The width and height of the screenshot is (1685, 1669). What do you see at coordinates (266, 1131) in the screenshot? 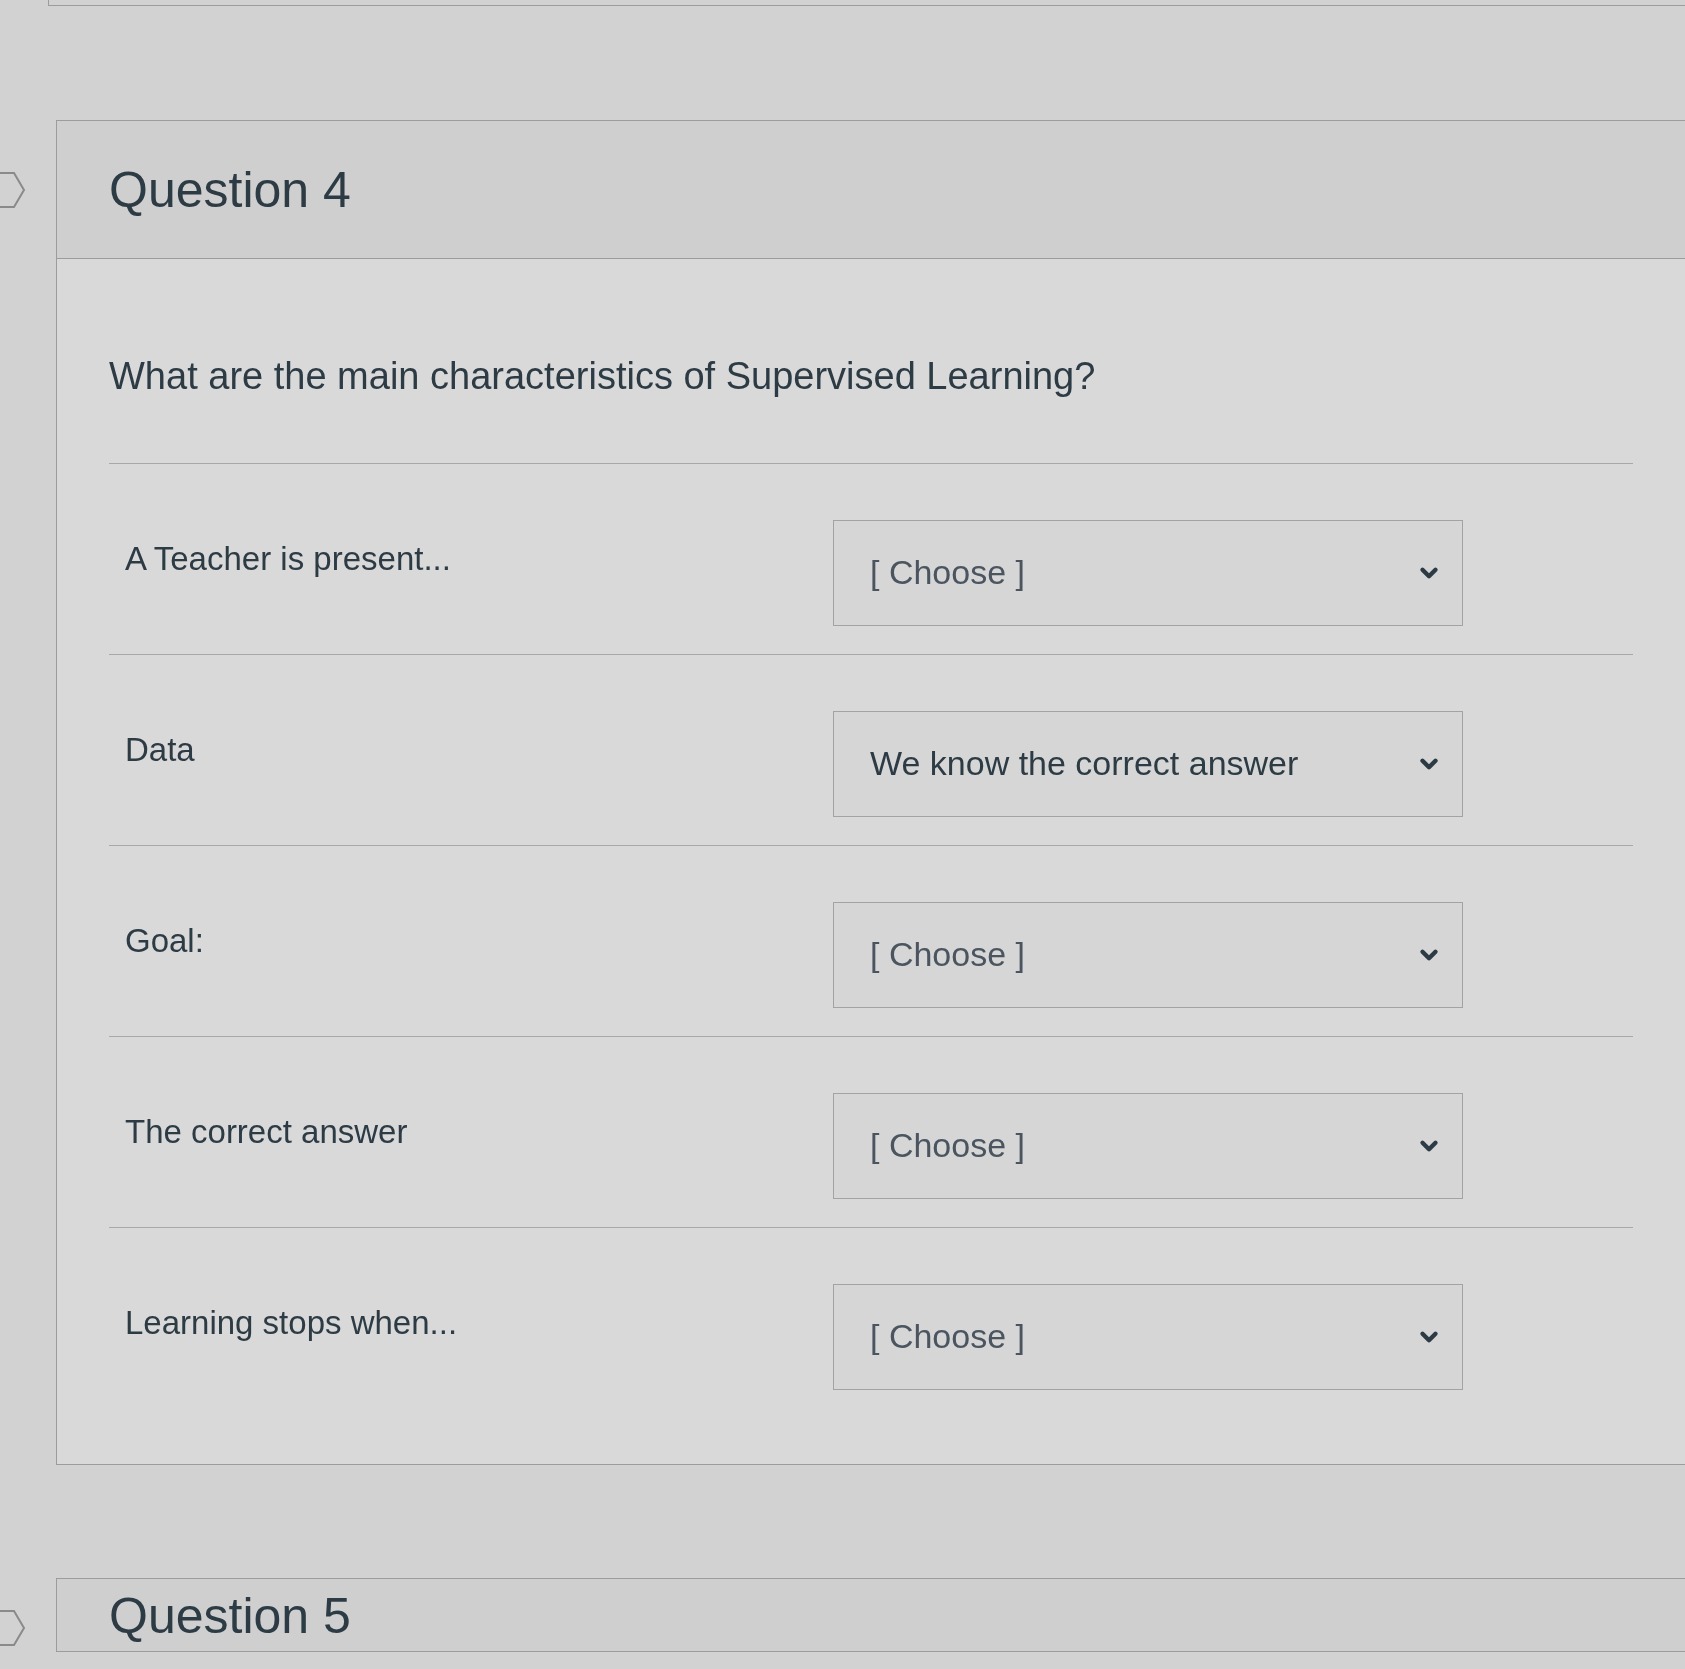
I see `match-label: The correct answer` at bounding box center [266, 1131].